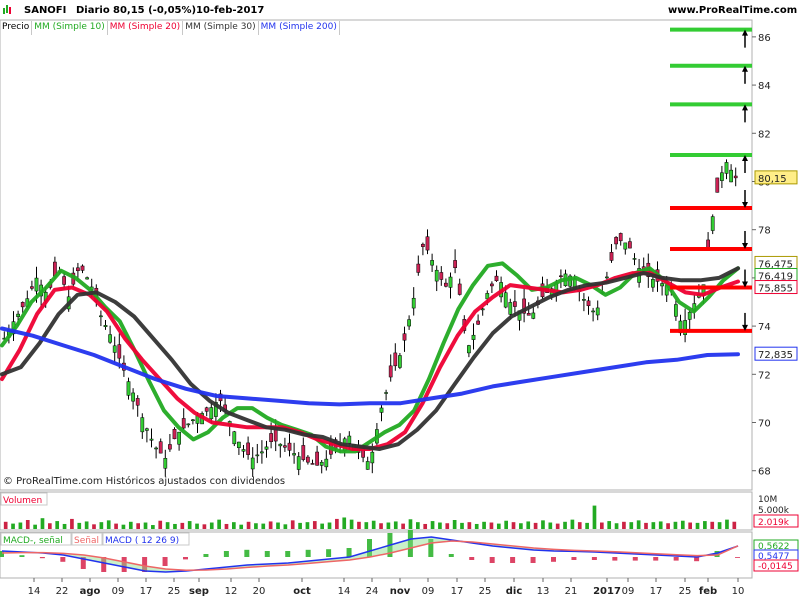 The image size is (800, 600). What do you see at coordinates (86, 541) in the screenshot?
I see `macd-legend-2: Señal` at bounding box center [86, 541].